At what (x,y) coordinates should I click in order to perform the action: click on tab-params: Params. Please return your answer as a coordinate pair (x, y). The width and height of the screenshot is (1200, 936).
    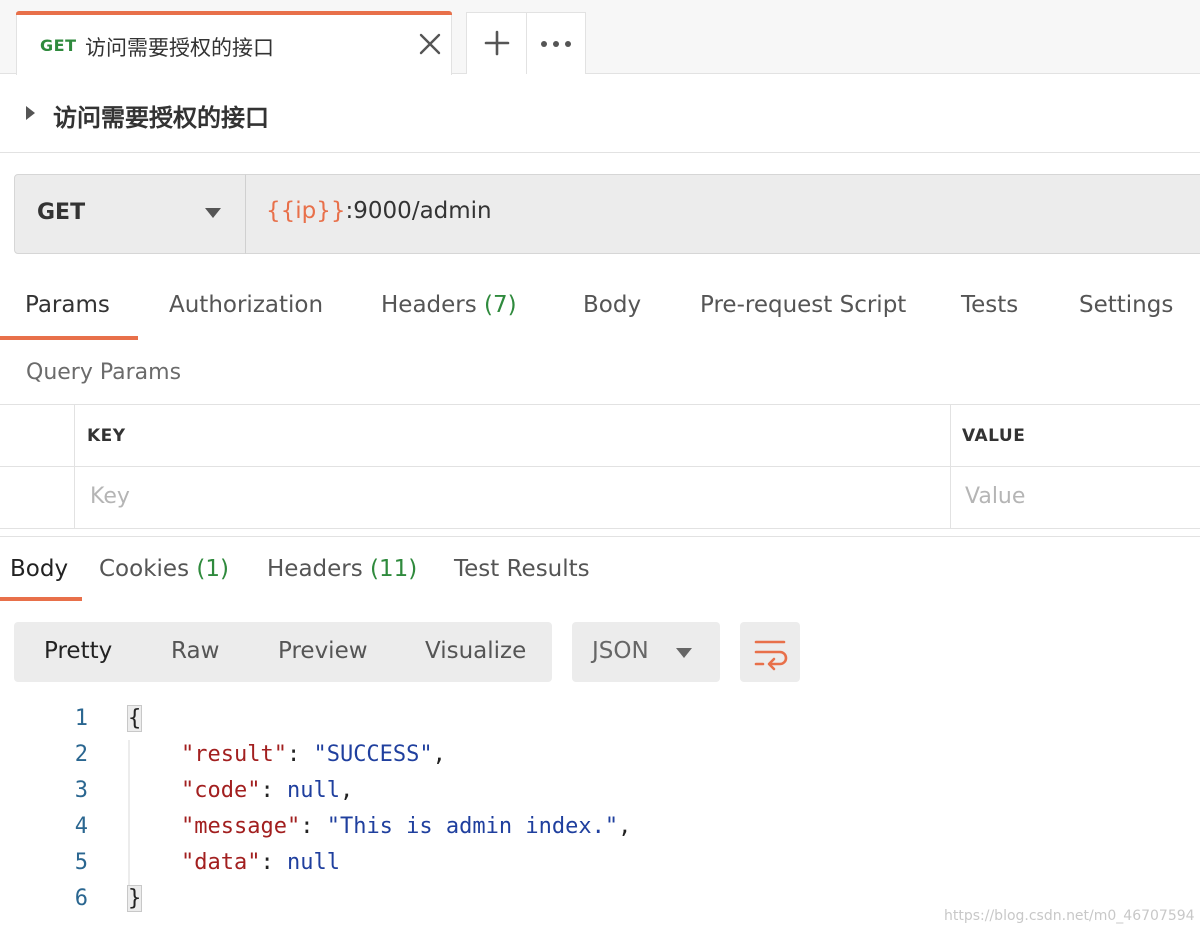
    Looking at the image, I should click on (67, 305).